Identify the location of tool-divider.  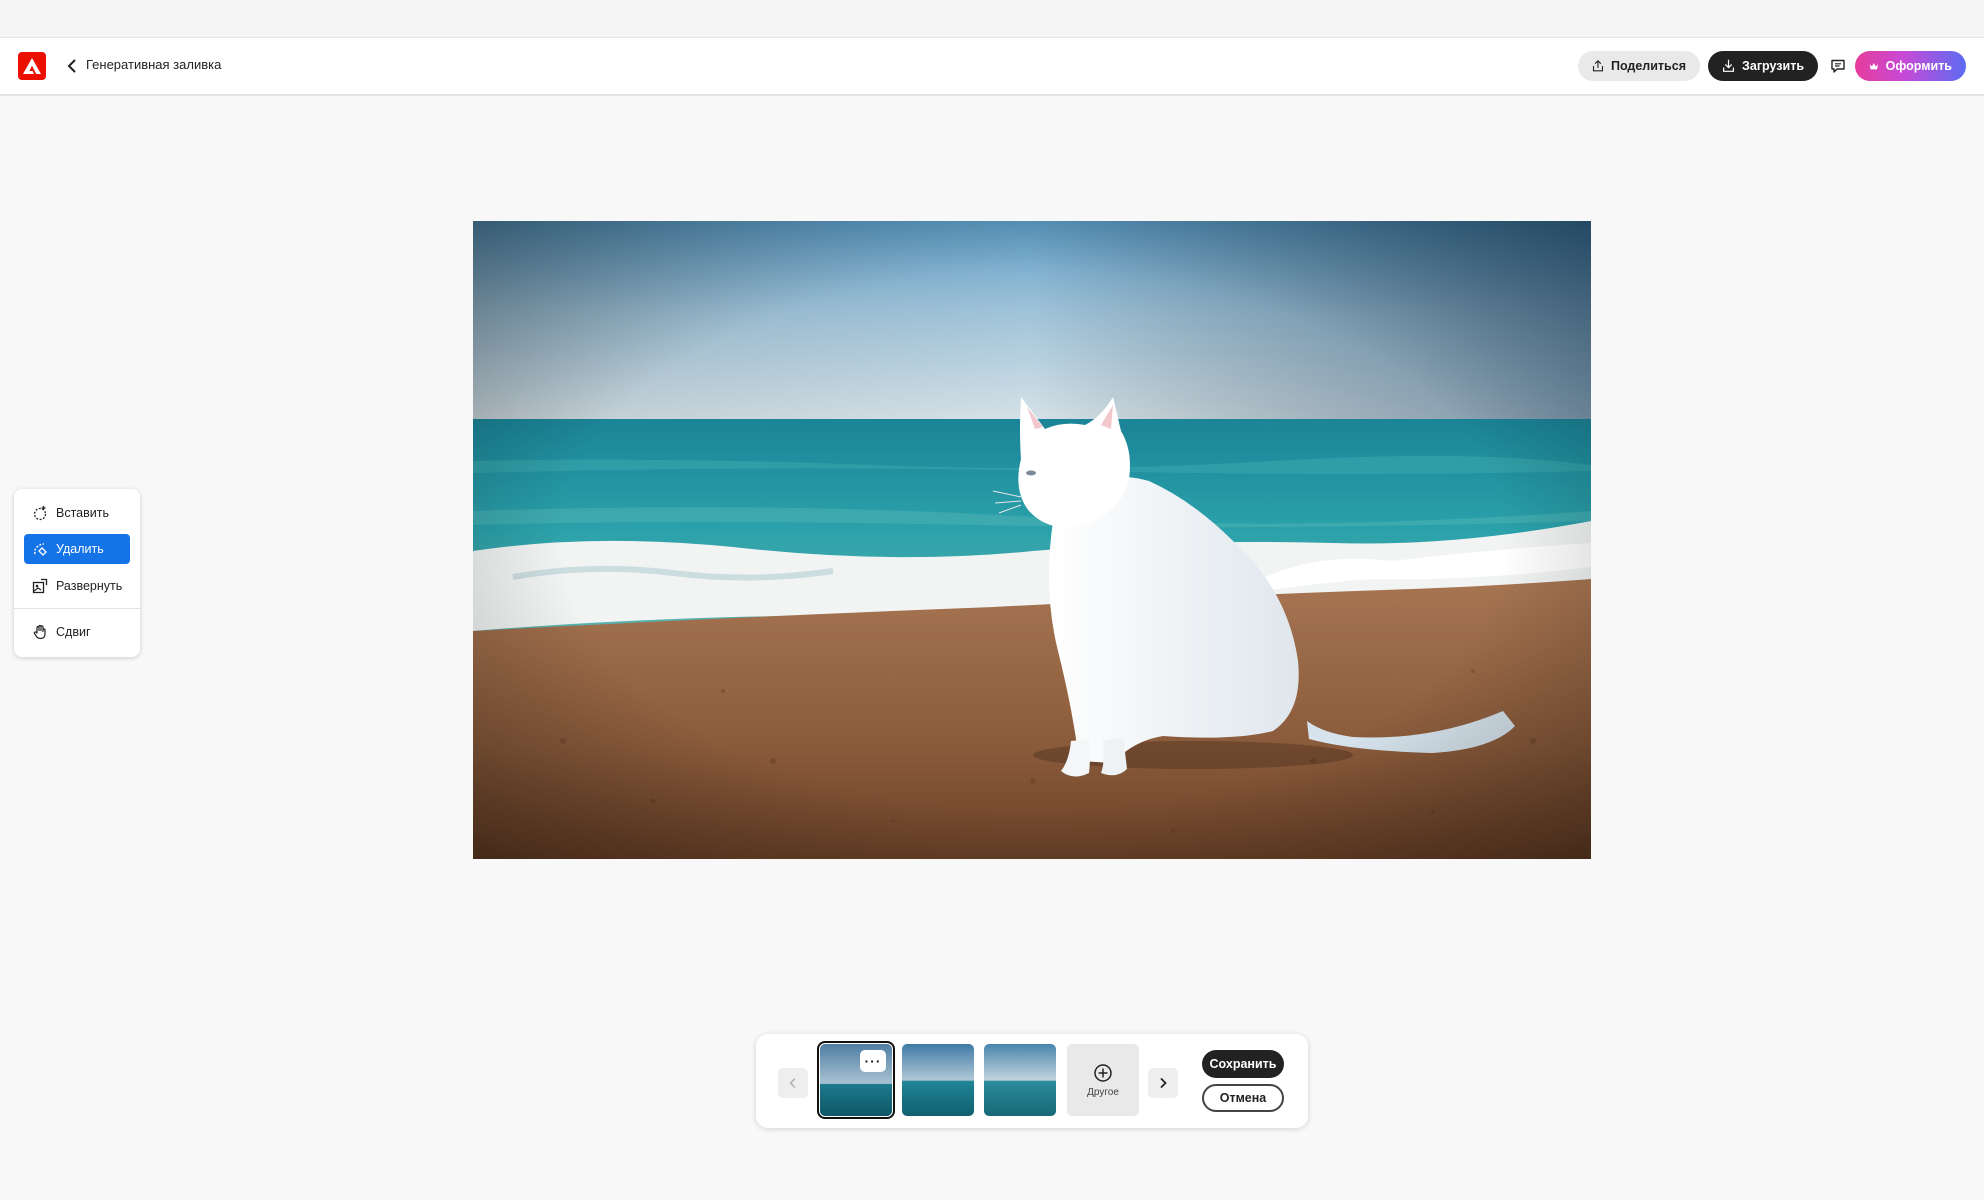
(77, 608).